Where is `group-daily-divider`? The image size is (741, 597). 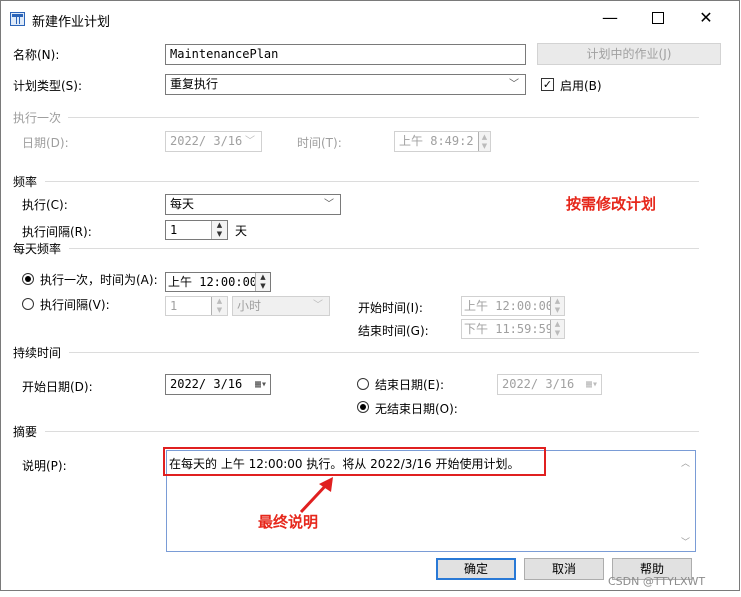
group-daily-divider is located at coordinates (384, 248).